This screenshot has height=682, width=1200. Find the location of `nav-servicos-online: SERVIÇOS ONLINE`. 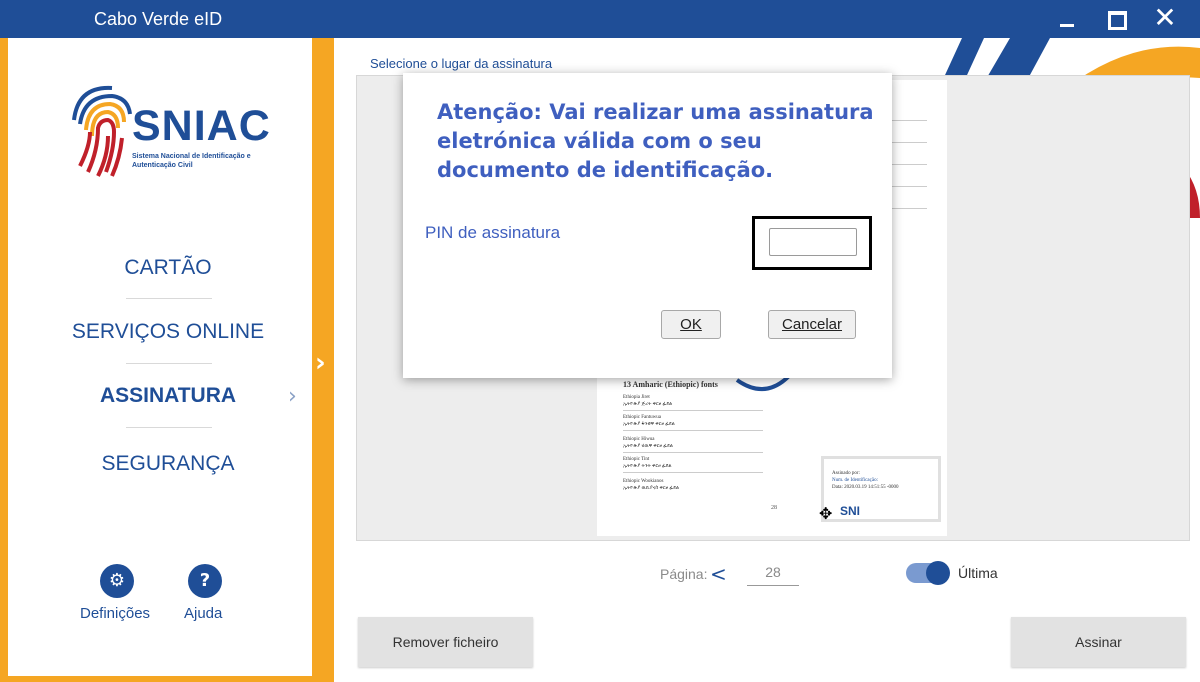

nav-servicos-online: SERVIÇOS ONLINE is located at coordinates (168, 332).